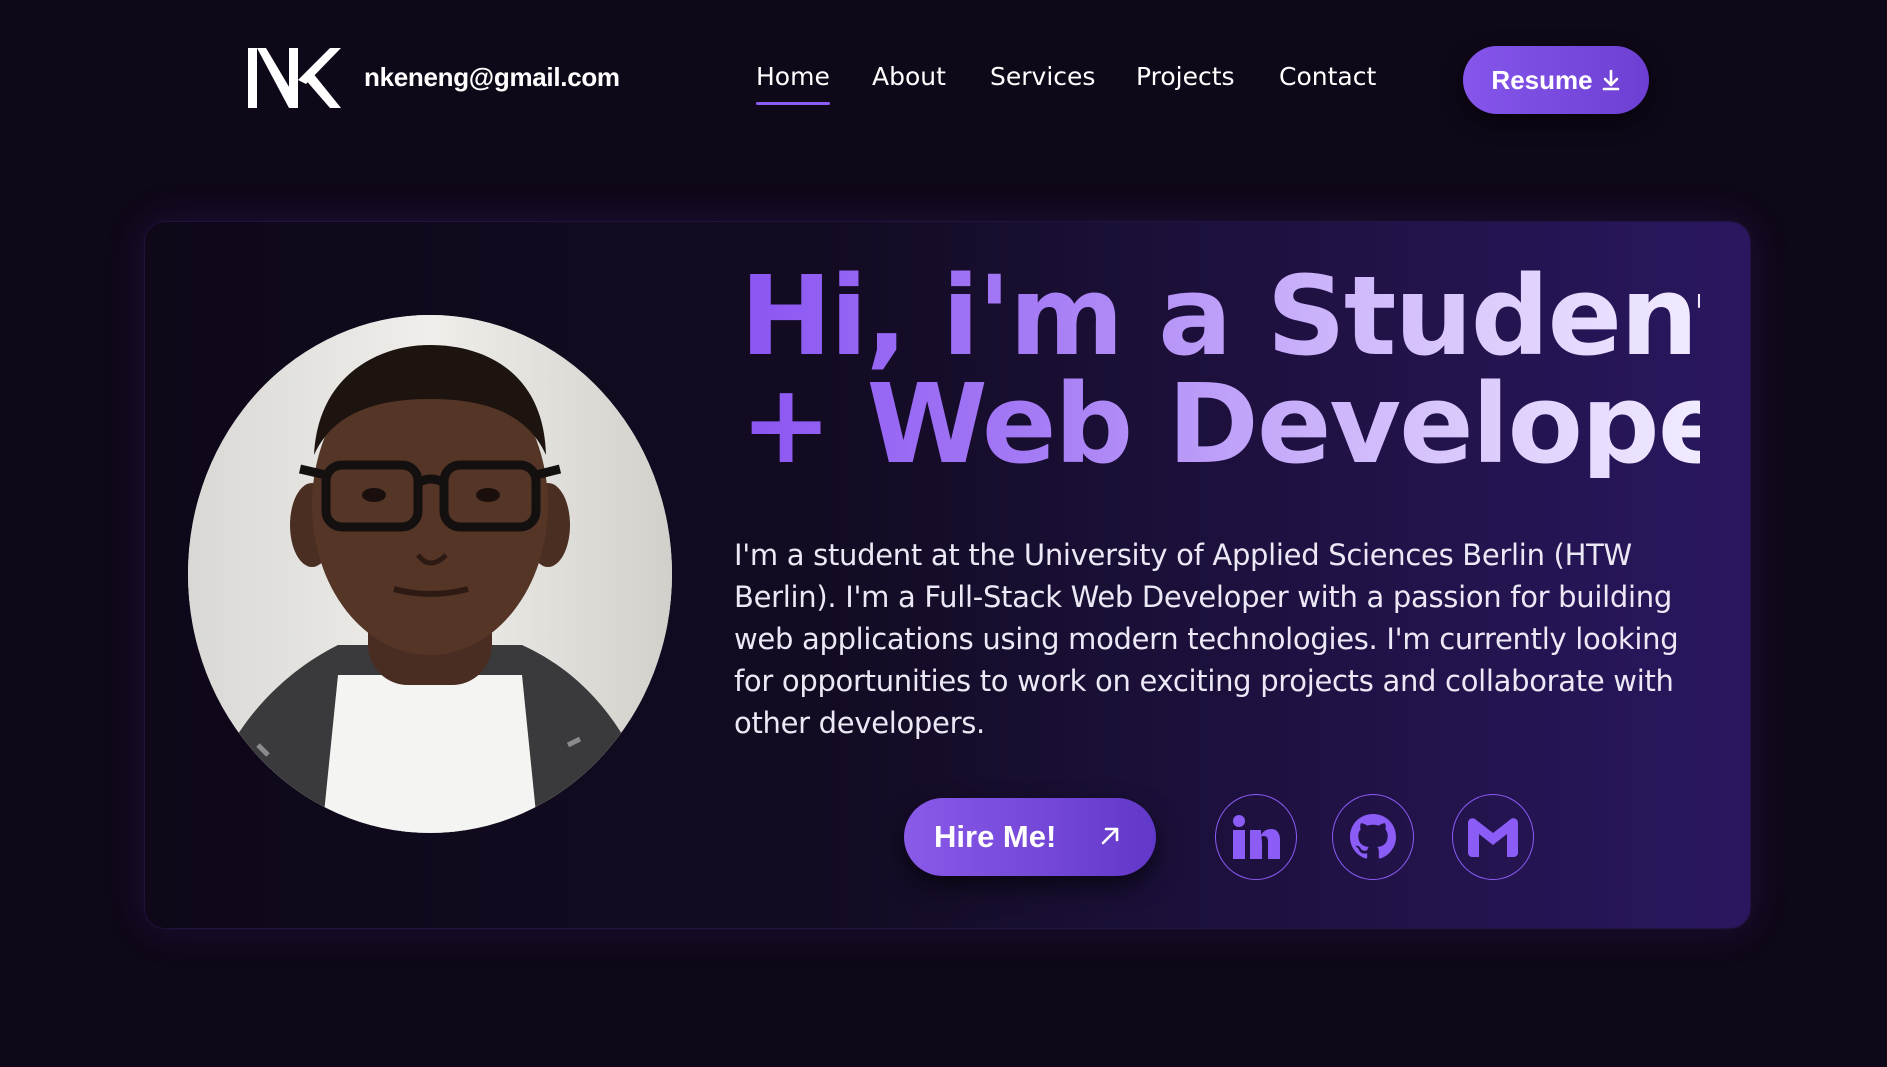 This screenshot has width=1887, height=1067. Describe the element at coordinates (1610, 80) in the screenshot. I see `download-icon` at that location.